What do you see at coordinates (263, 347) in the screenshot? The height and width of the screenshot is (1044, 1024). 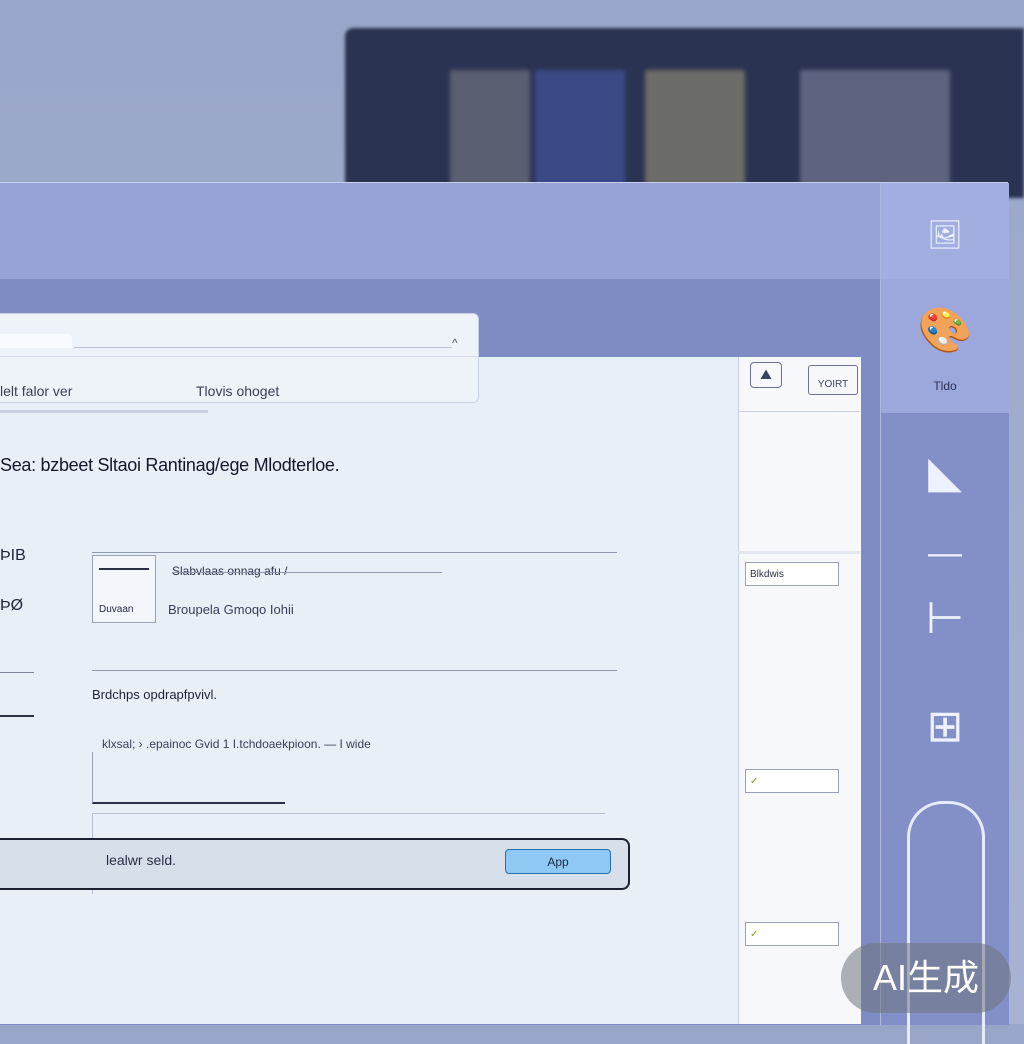 I see `address-underline` at bounding box center [263, 347].